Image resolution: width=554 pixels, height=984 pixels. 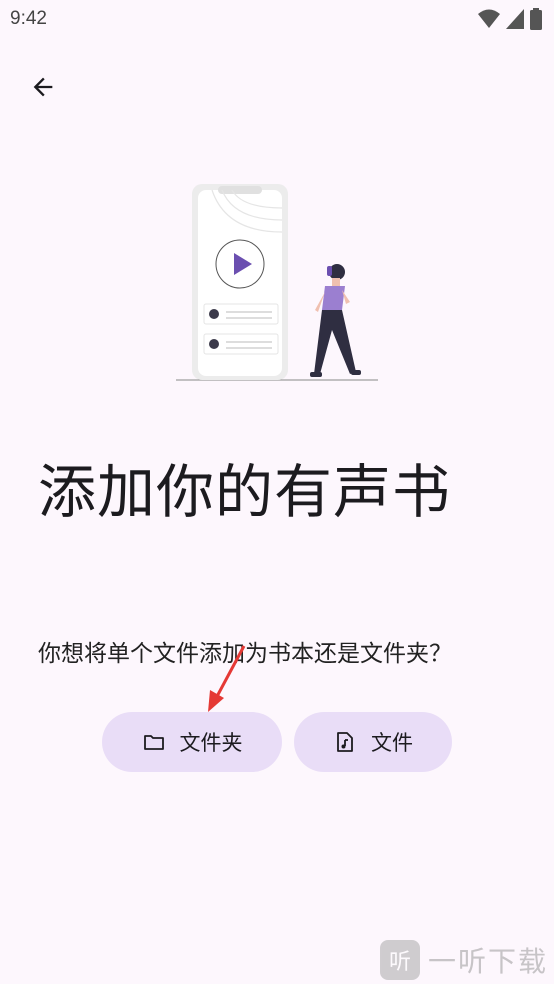 What do you see at coordinates (399, 960) in the screenshot?
I see `watermark-logo: 听` at bounding box center [399, 960].